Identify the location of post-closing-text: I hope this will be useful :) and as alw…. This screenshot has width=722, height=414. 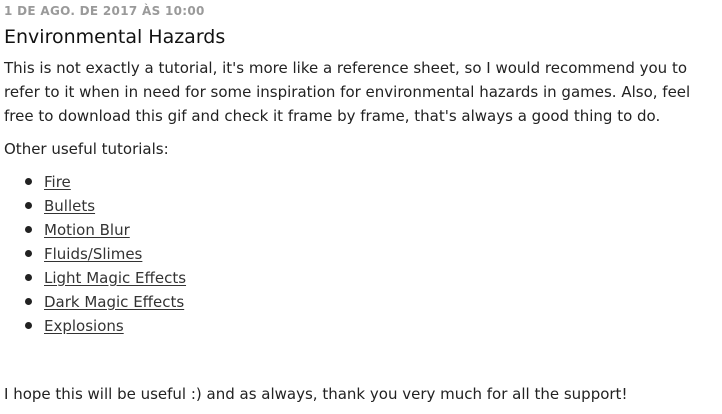
(316, 394).